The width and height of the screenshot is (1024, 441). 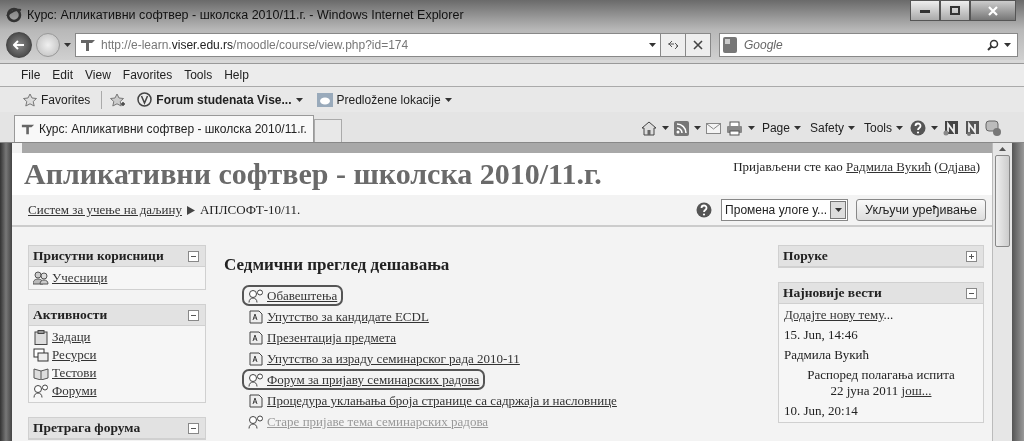 What do you see at coordinates (70, 315) in the screenshot?
I see `block-title: Активности` at bounding box center [70, 315].